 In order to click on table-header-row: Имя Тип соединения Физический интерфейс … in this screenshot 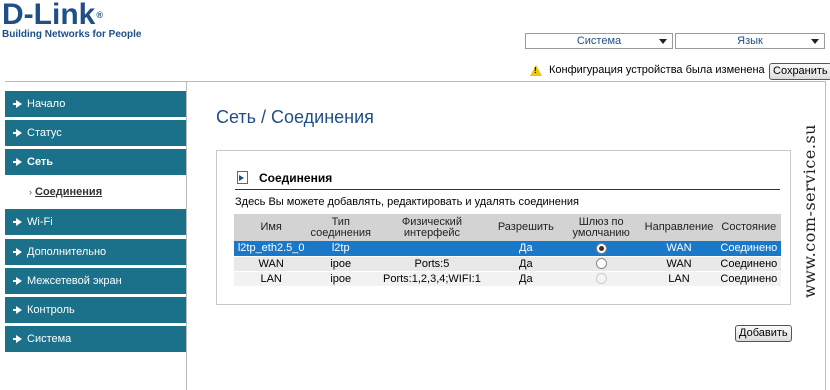, I will do `click(507, 227)`.